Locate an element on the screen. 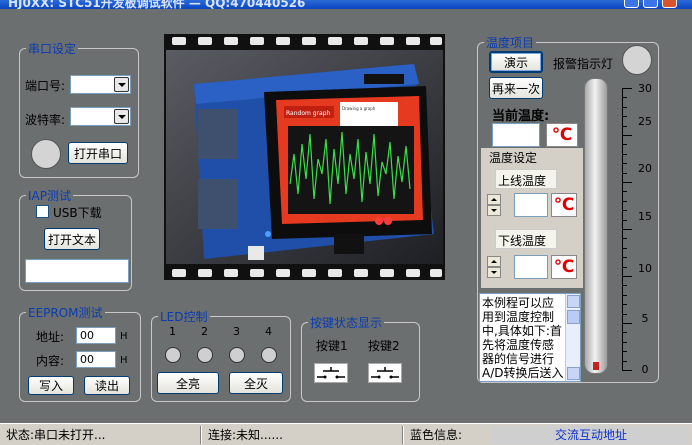 Image resolution: width=692 pixels, height=445 pixels. maximize-button is located at coordinates (650, 4).